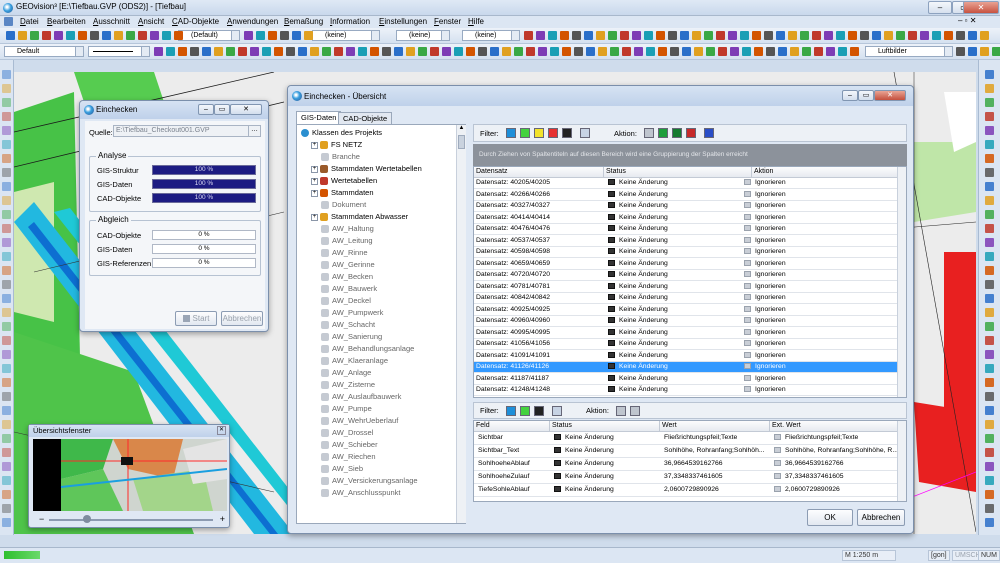  I want to click on col-ext-wert-header: Ext. Wert, so click(834, 426).